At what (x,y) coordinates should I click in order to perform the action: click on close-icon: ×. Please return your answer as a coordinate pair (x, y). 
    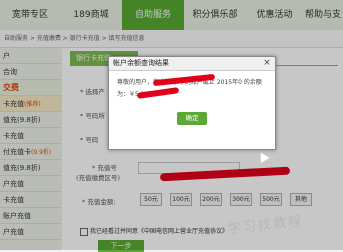
    Looking at the image, I should click on (267, 63).